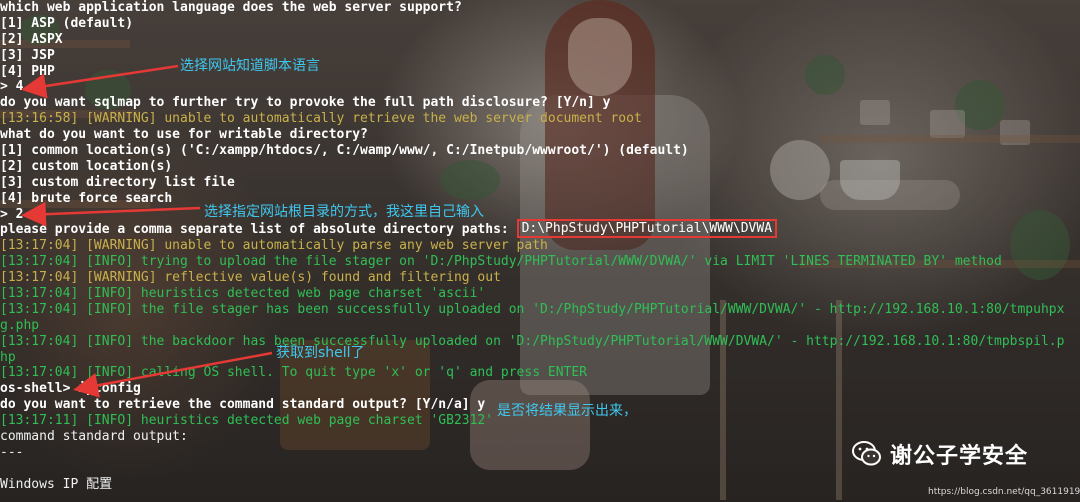 This screenshot has width=1080, height=502. Describe the element at coordinates (866, 453) in the screenshot. I see `wechat-icon` at that location.